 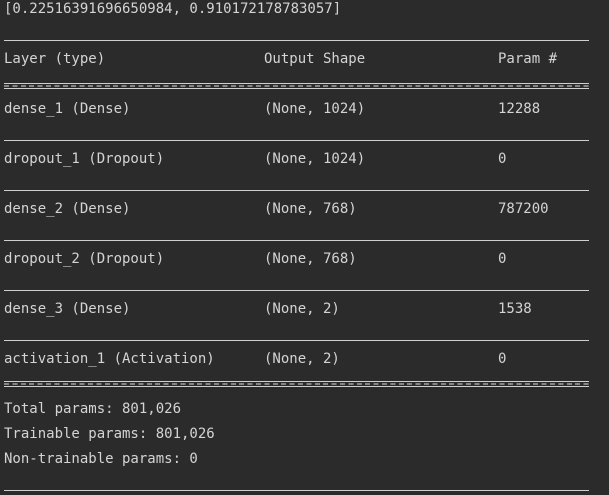 What do you see at coordinates (296, 86) in the screenshot?
I see `header-separator` at bounding box center [296, 86].